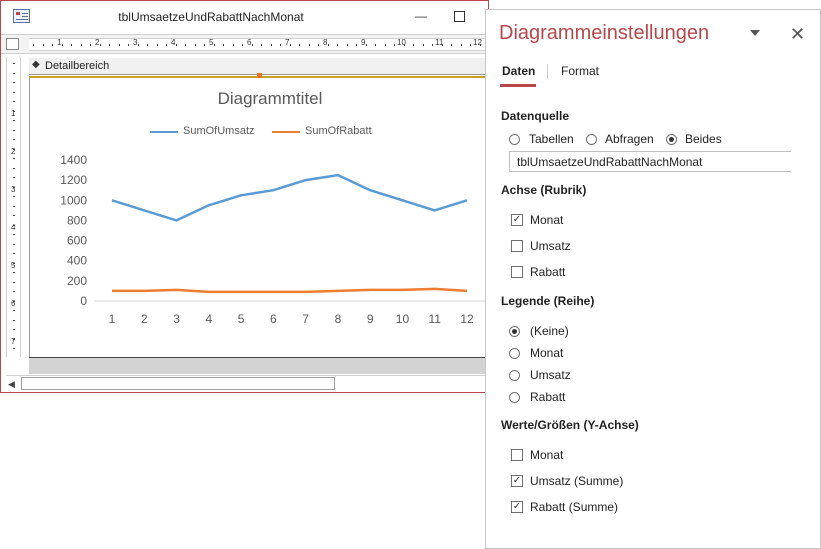 The height and width of the screenshot is (549, 821). I want to click on horizontal-ruler-row: 1 2 3 4 5 6 7 8 9 10 11 12, so click(244, 44).